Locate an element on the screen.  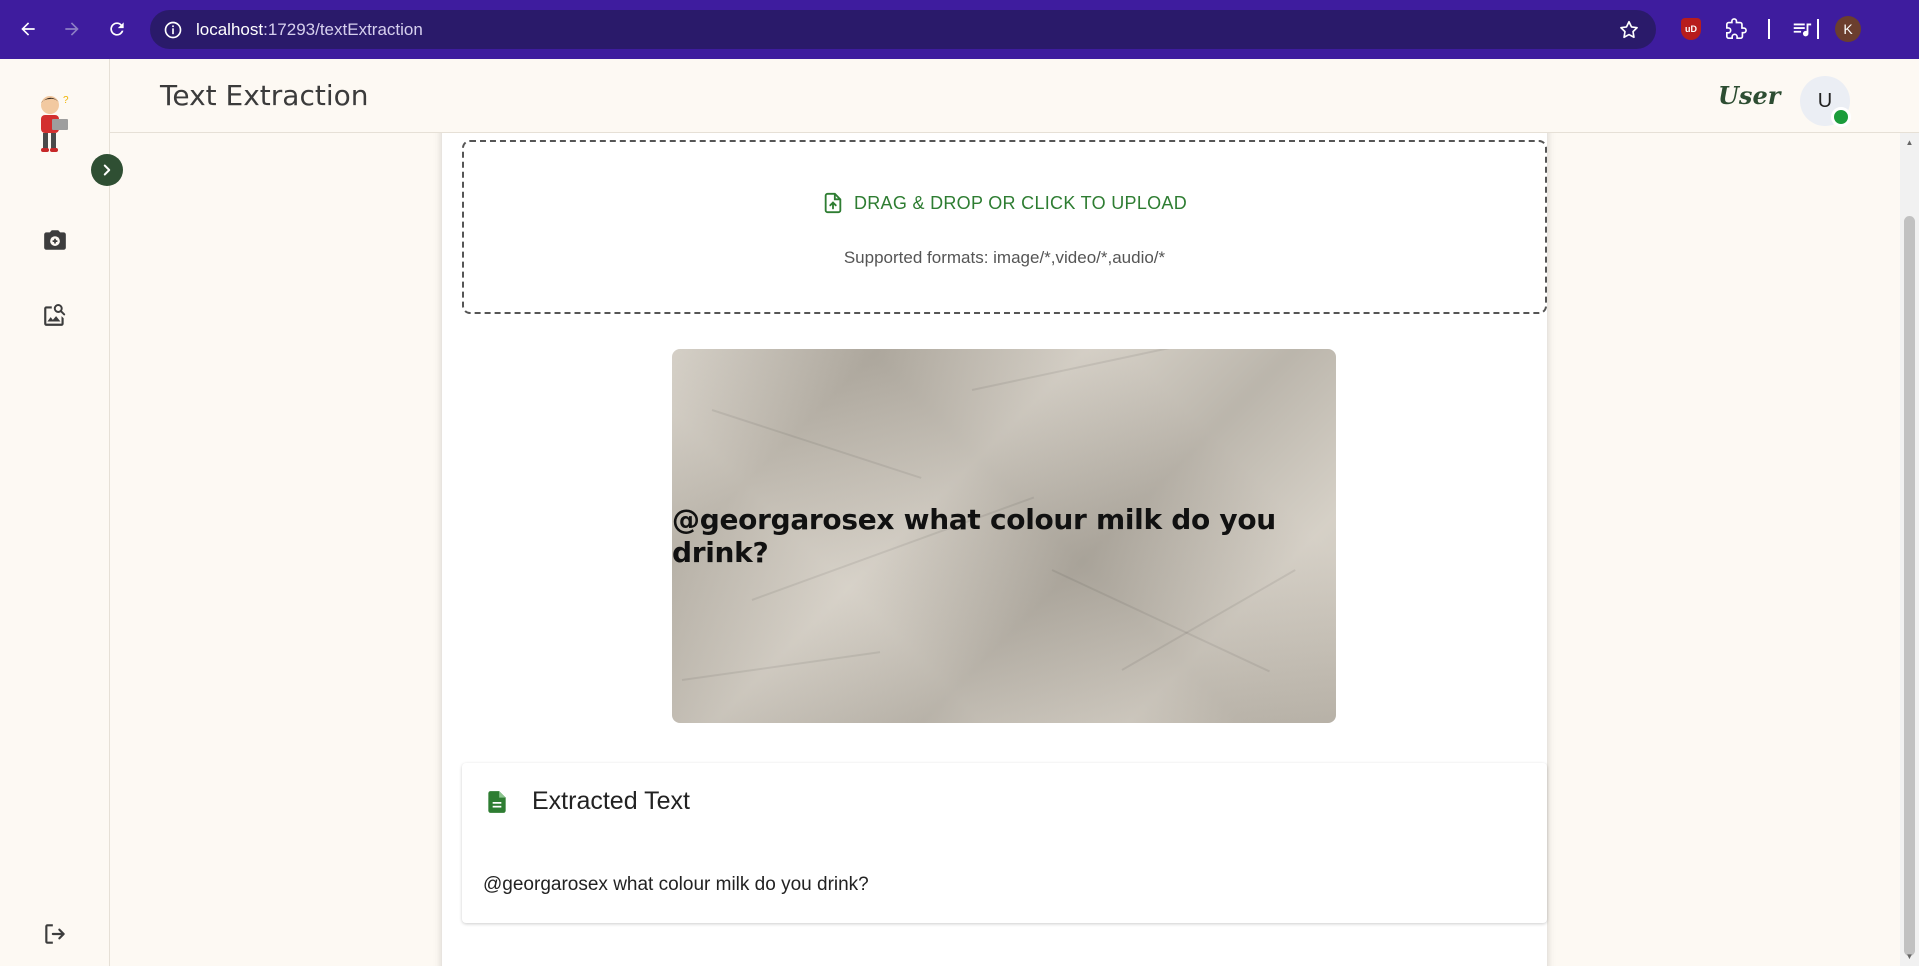
bookmark-star-icon is located at coordinates (1629, 30).